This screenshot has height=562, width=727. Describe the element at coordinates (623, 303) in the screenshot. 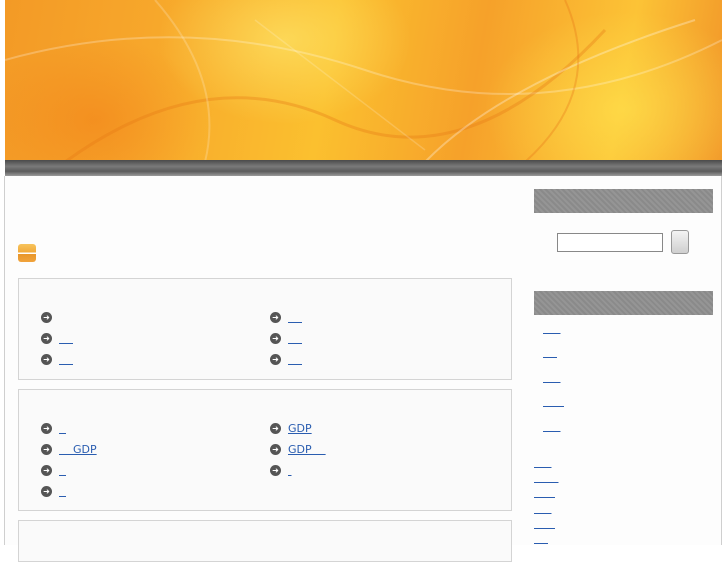

I see `sidebar-links-header` at that location.